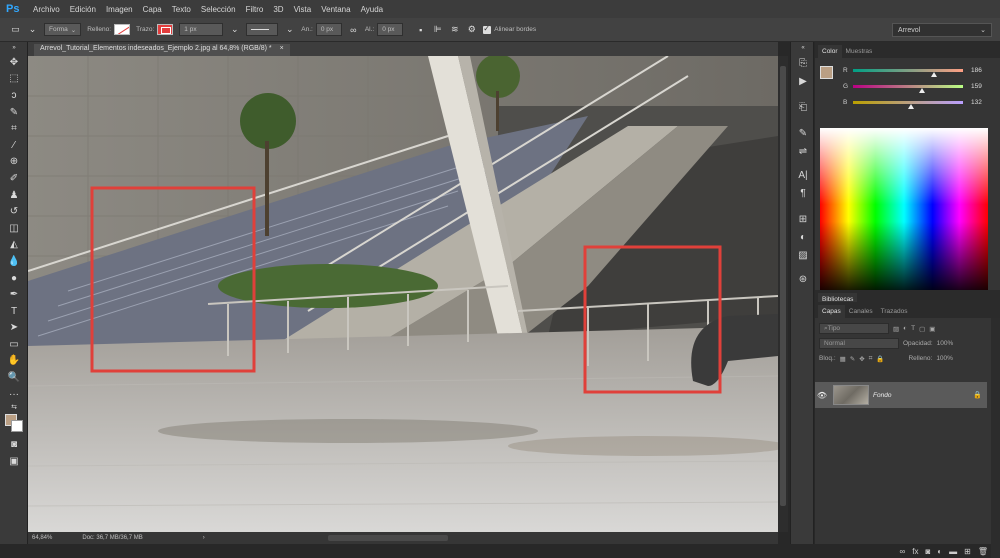 The height and width of the screenshot is (558, 1000). I want to click on g-knob, so click(922, 90).